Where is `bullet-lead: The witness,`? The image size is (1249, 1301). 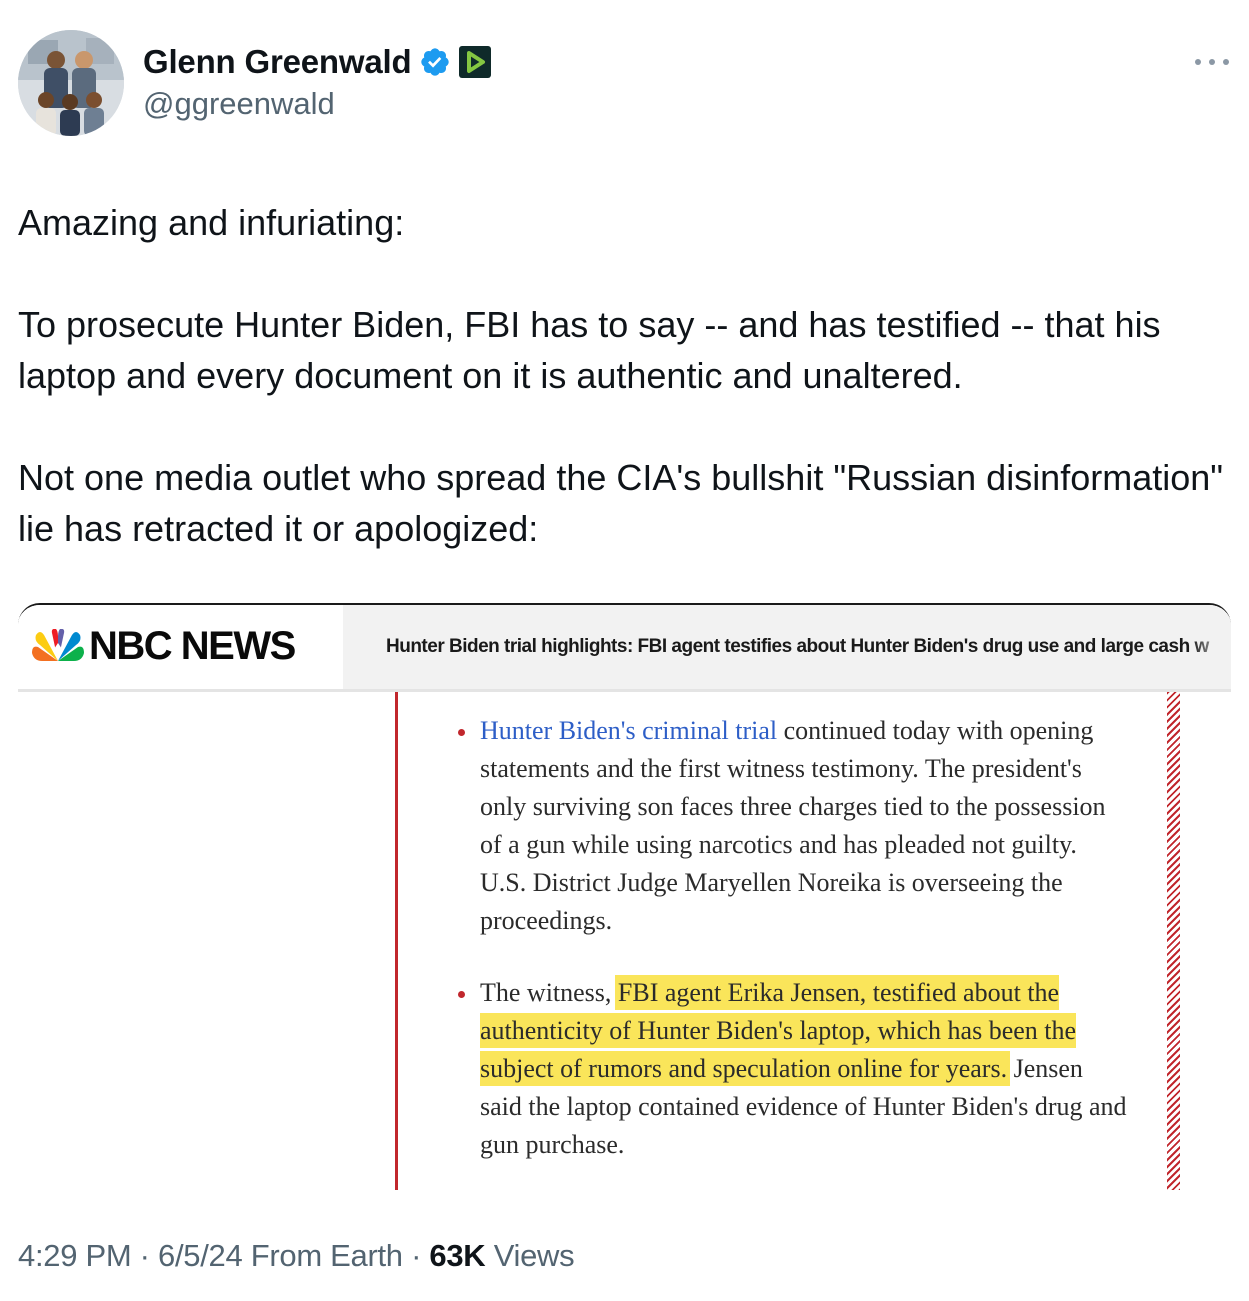
bullet-lead: The witness, is located at coordinates (549, 992).